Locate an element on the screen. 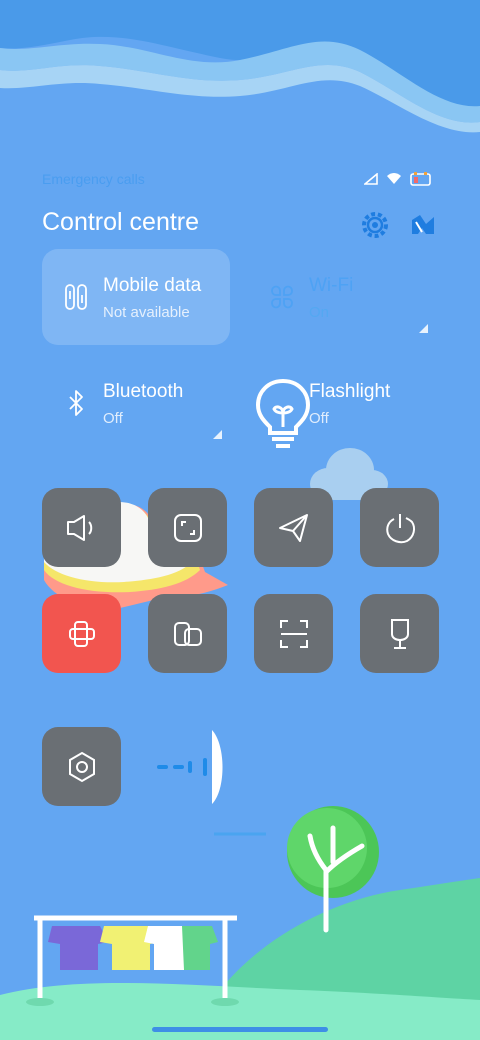  mobile-data-icon is located at coordinates (76, 297).